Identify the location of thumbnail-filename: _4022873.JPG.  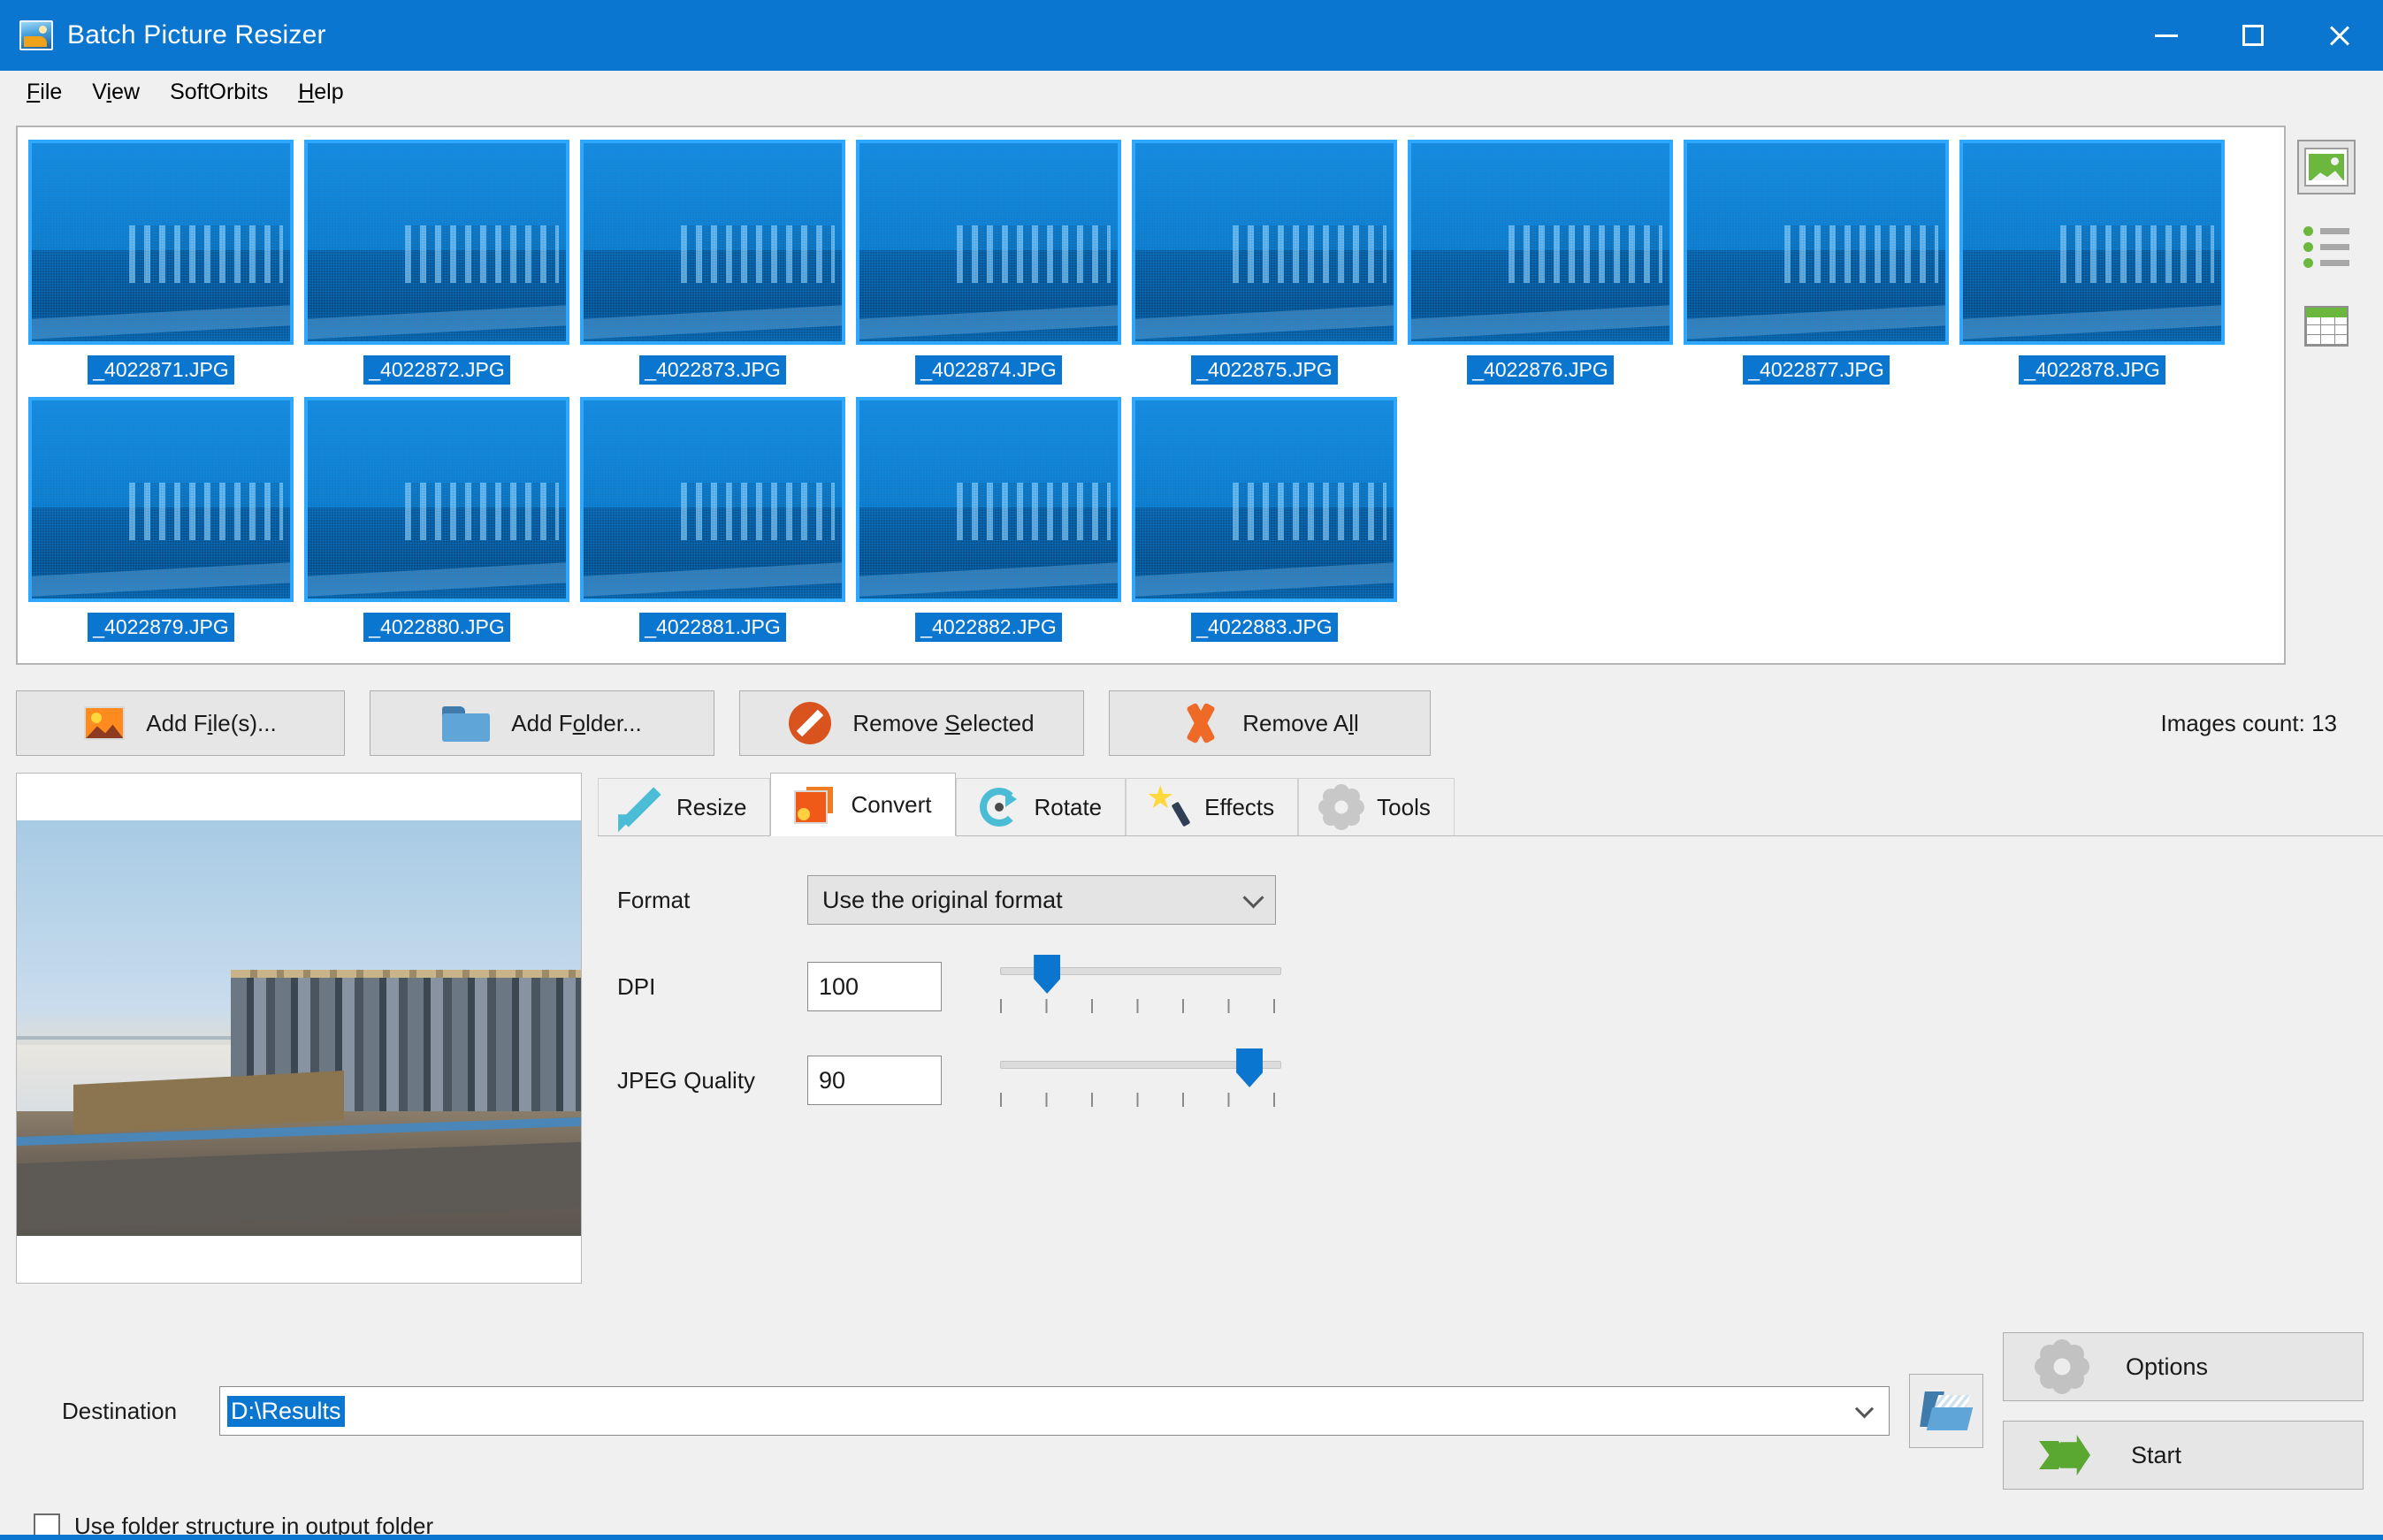
(713, 370).